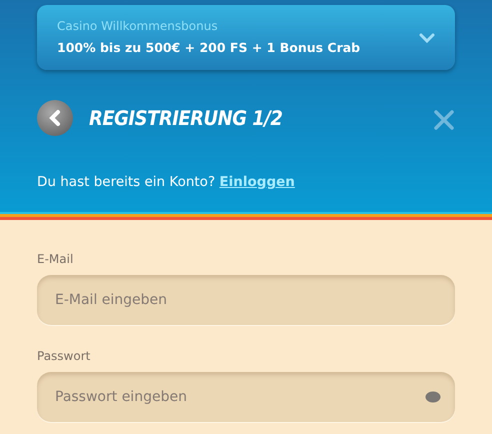 The width and height of the screenshot is (492, 434). I want to click on bonus-label: Casino Willkommensbonus, so click(138, 27).